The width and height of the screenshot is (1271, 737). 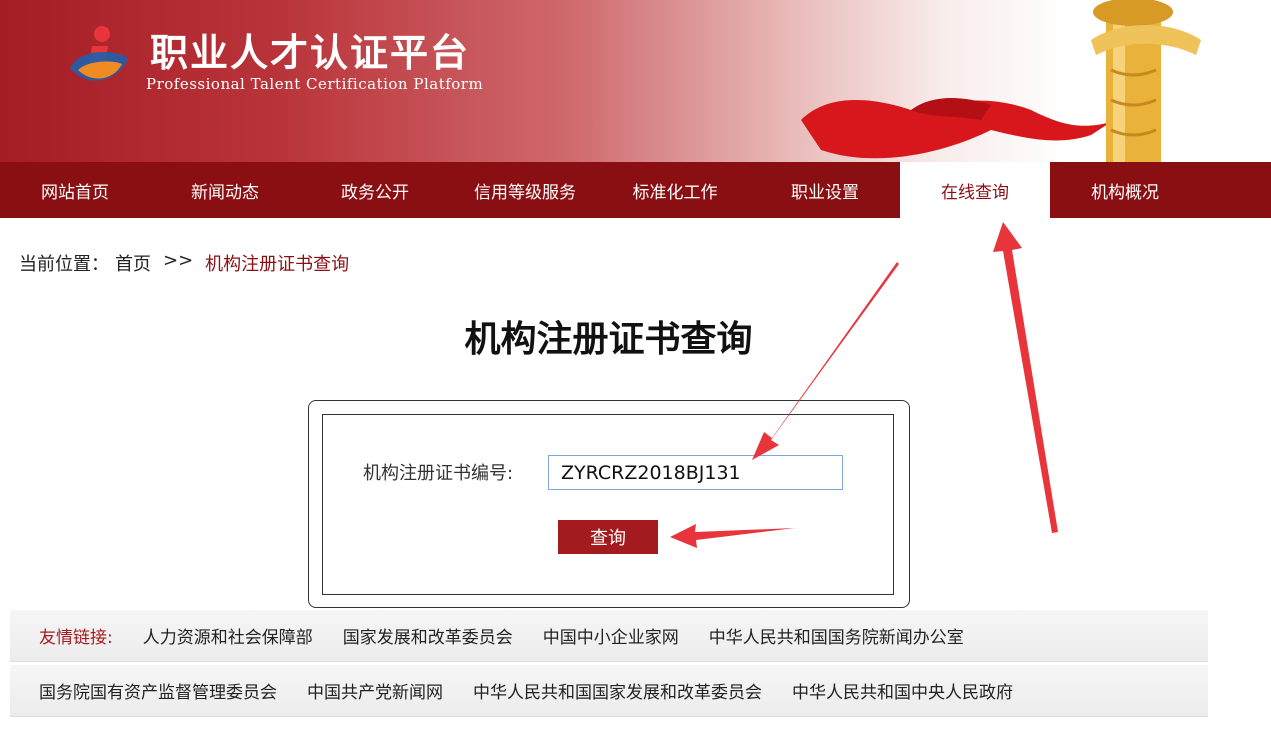 I want to click on page-title: 机构注册证书查询, so click(x=608, y=339).